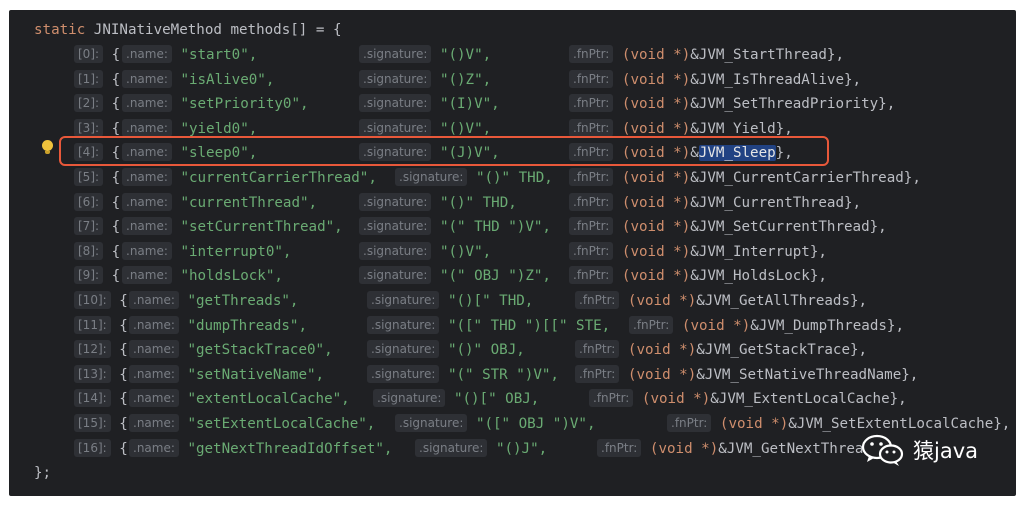  I want to click on index-hint: [13]:, so click(92, 374).